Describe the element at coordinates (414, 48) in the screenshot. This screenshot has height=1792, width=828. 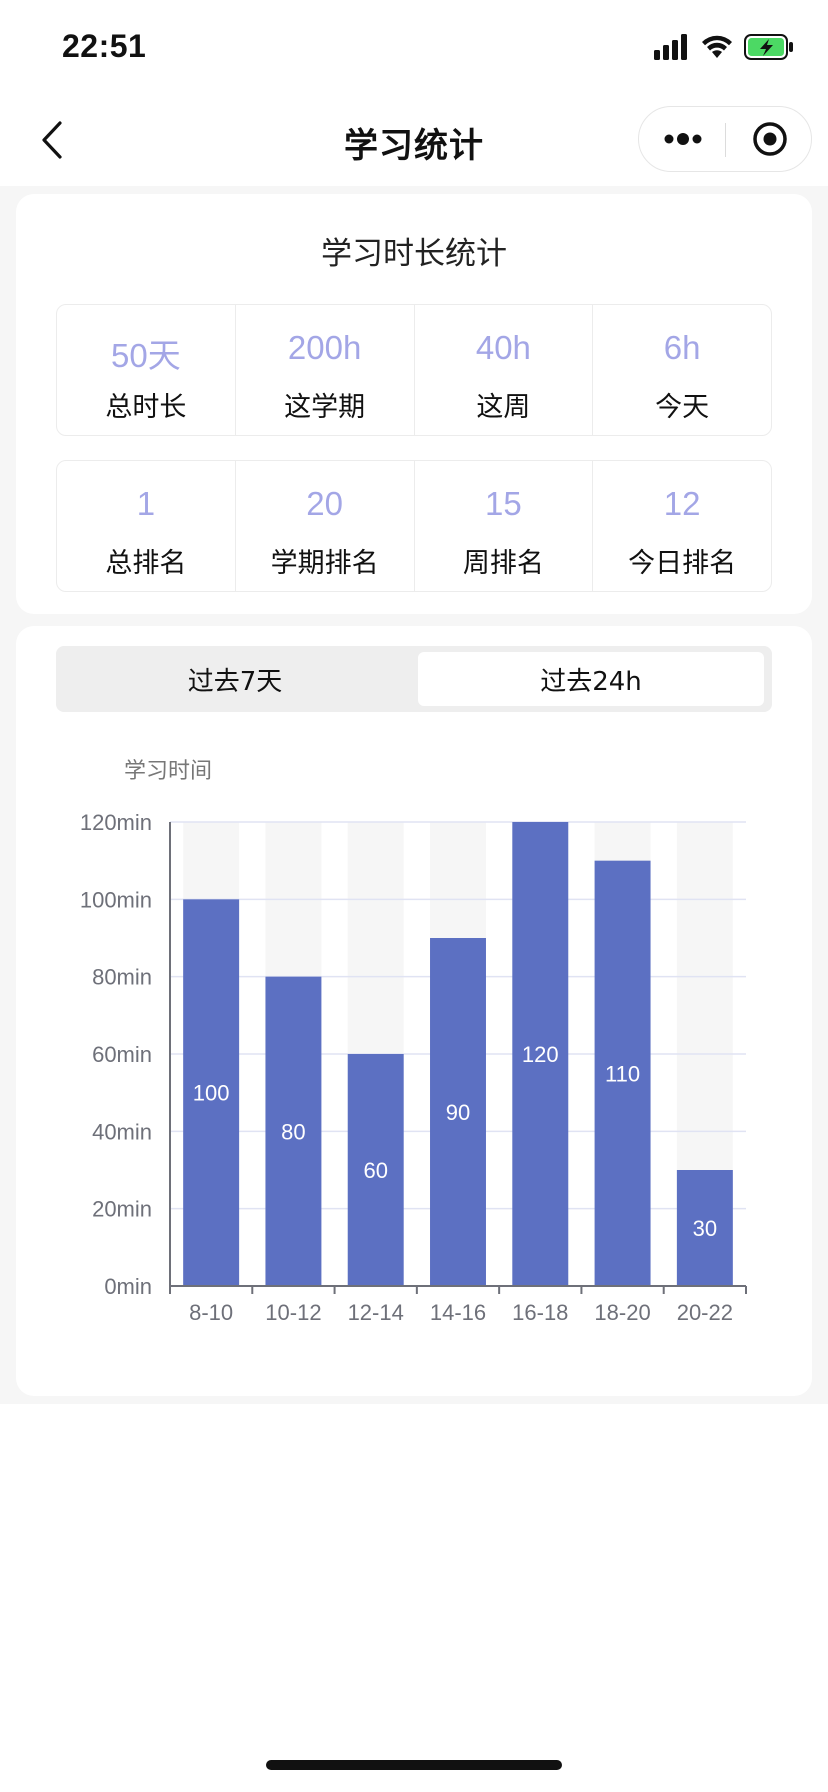
I see `status-bar: 22:51` at that location.